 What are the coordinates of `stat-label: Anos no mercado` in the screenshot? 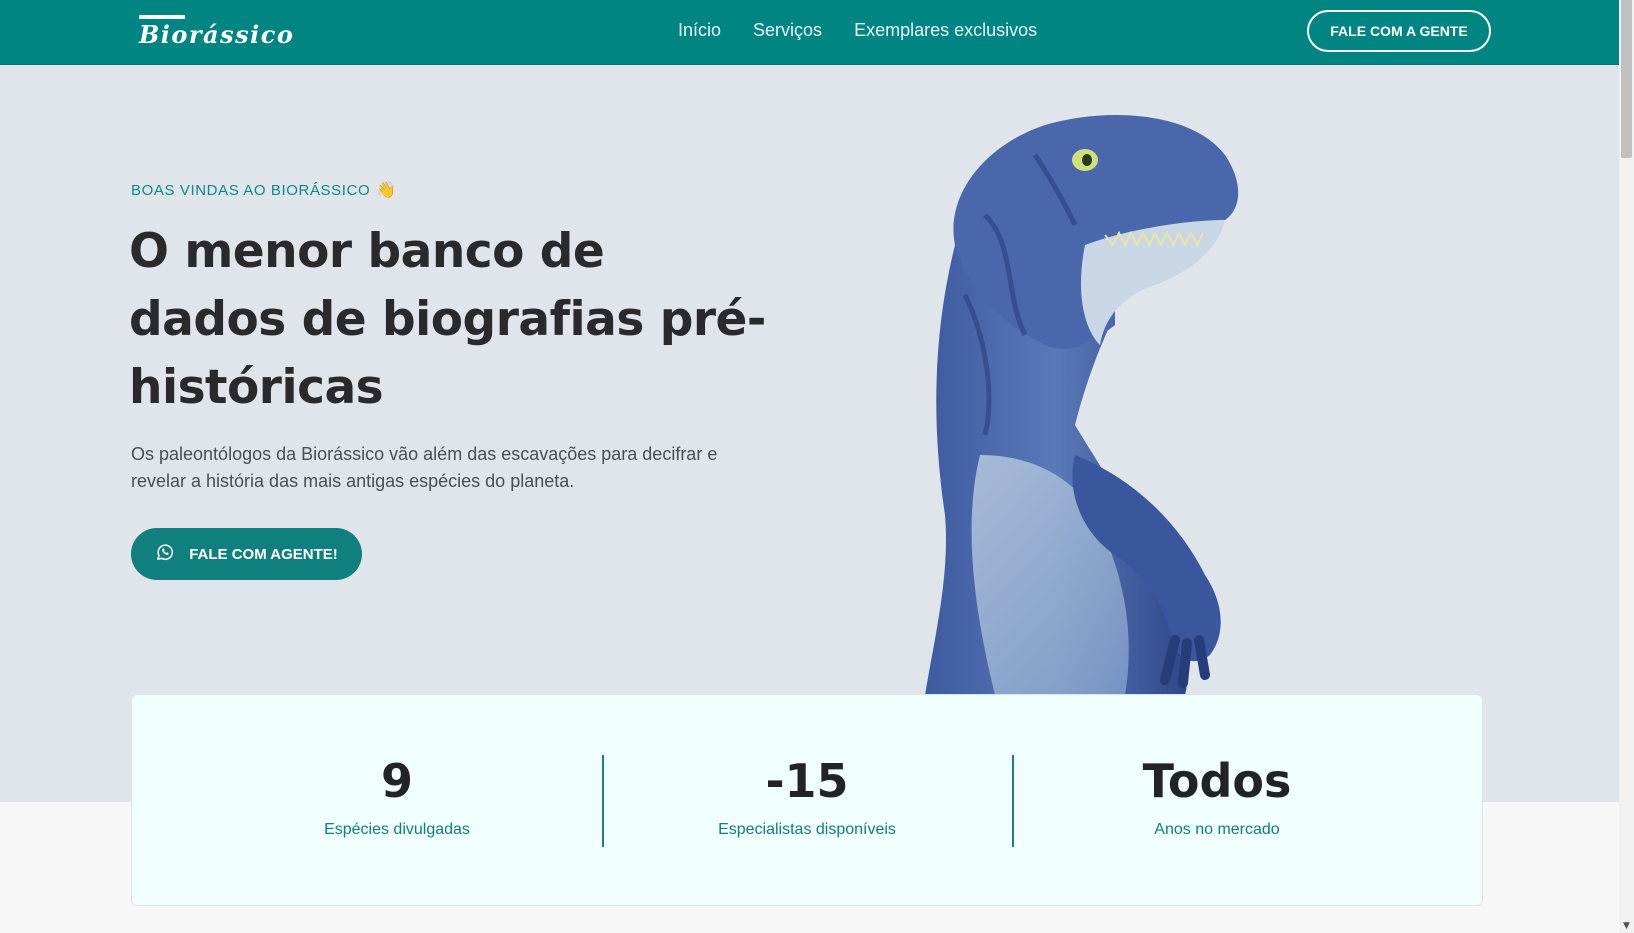 It's located at (1217, 829).